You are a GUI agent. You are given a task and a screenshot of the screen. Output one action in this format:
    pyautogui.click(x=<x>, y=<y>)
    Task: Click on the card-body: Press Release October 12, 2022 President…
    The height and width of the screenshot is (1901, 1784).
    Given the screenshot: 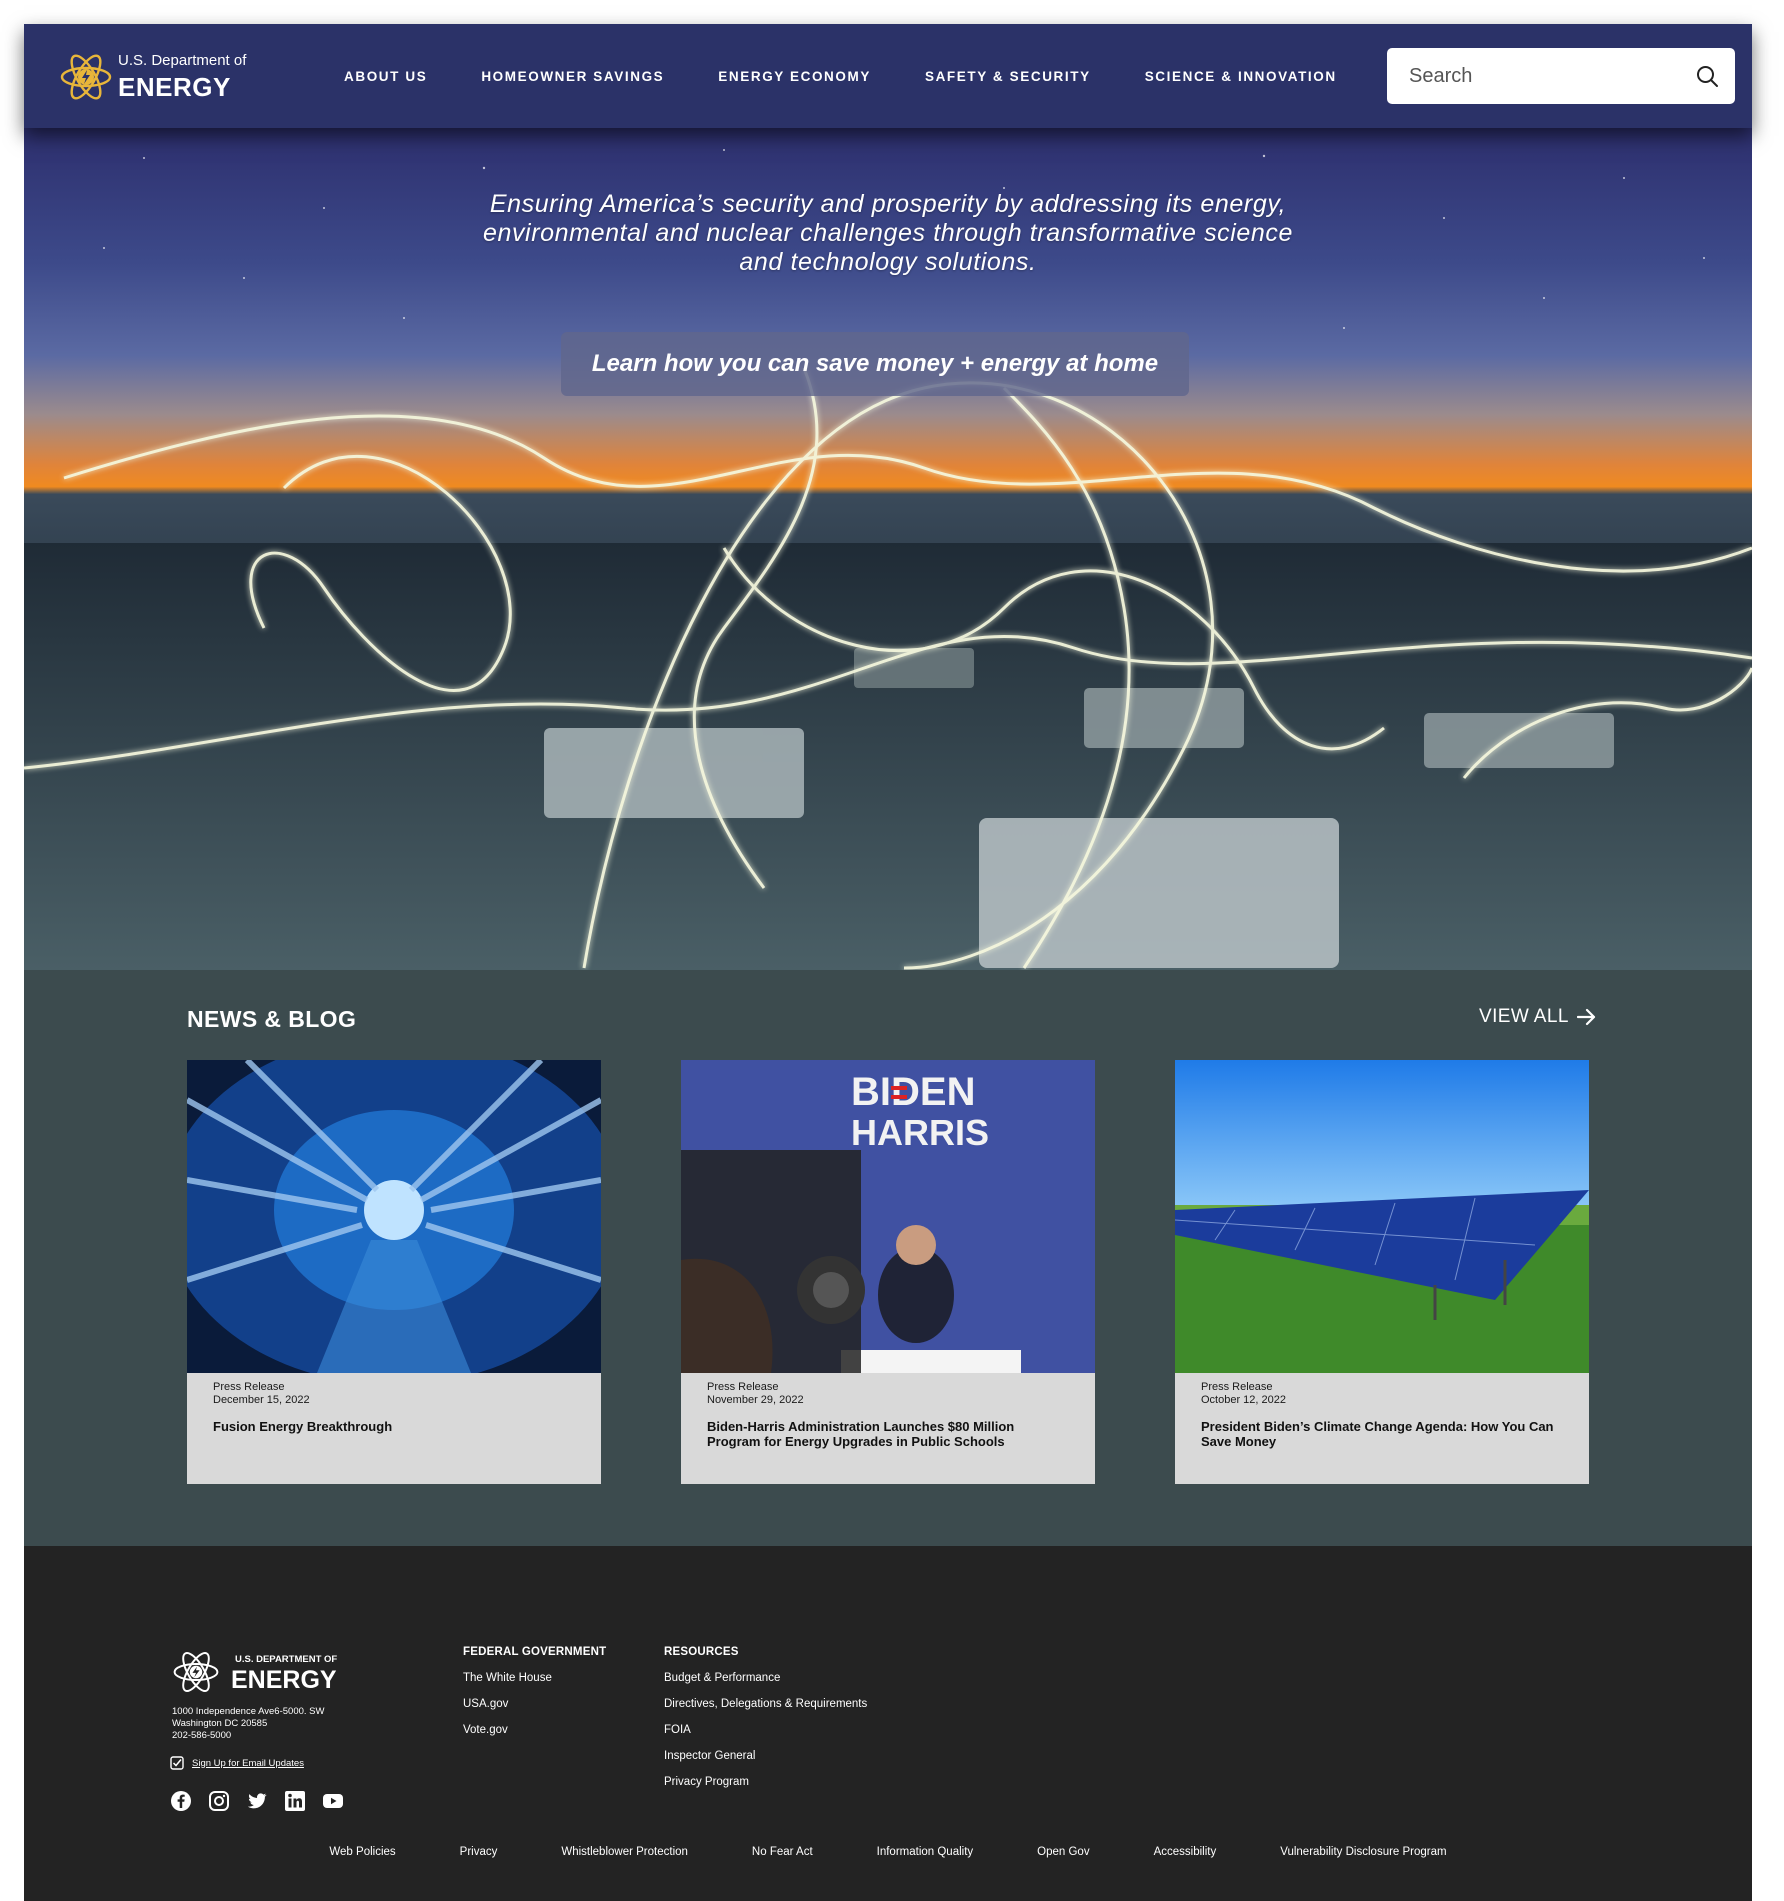 What is the action you would take?
    pyautogui.click(x=1382, y=1415)
    